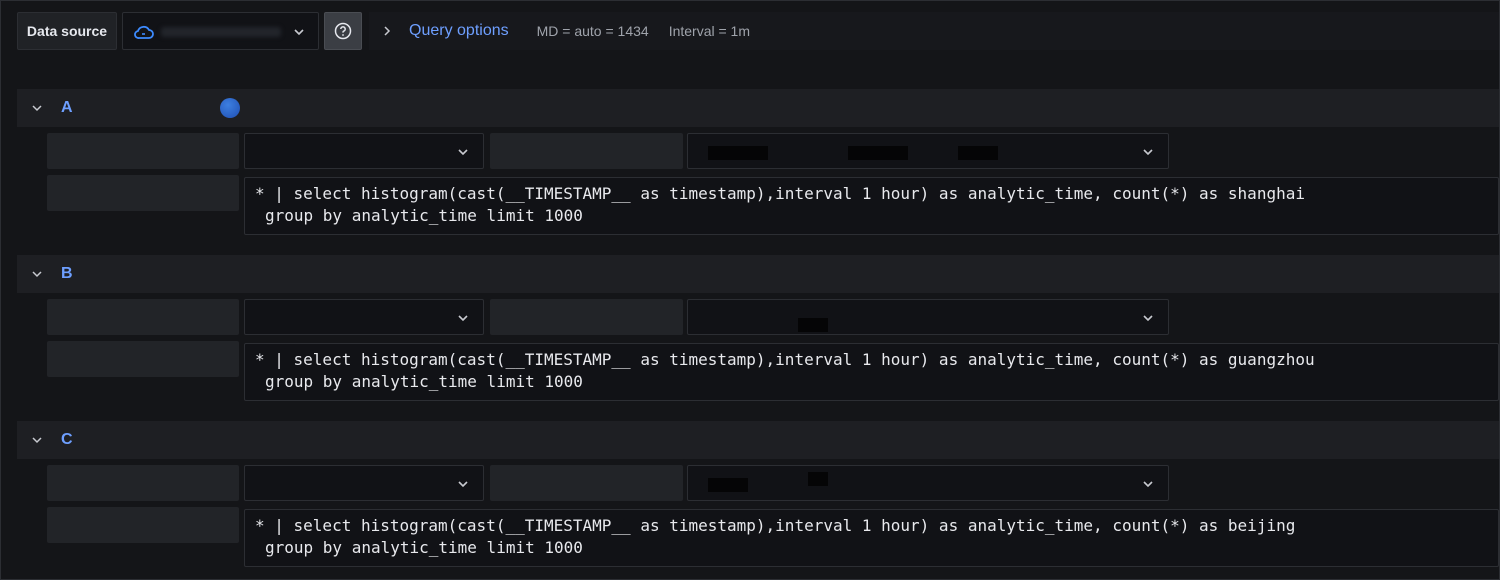 This screenshot has height=580, width=1500. What do you see at coordinates (67, 31) in the screenshot?
I see `data-source-label: Data source` at bounding box center [67, 31].